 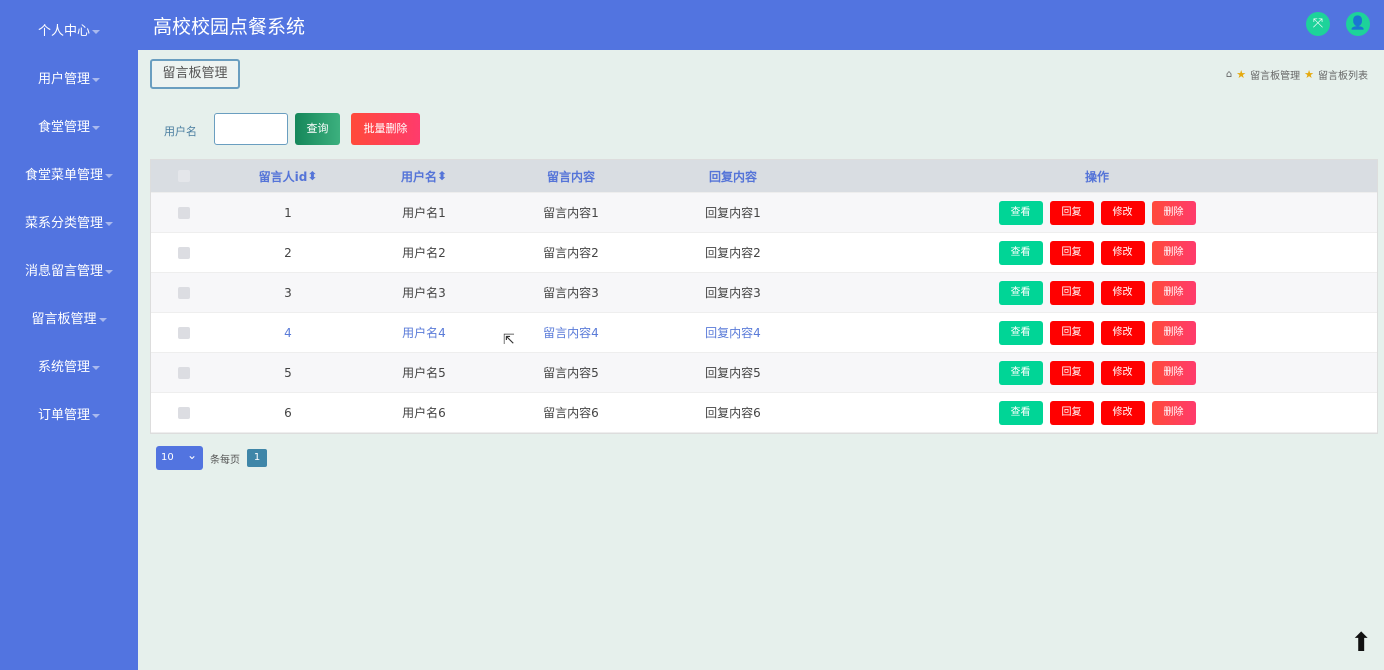 What do you see at coordinates (288, 212) in the screenshot?
I see `cell-id: 1` at bounding box center [288, 212].